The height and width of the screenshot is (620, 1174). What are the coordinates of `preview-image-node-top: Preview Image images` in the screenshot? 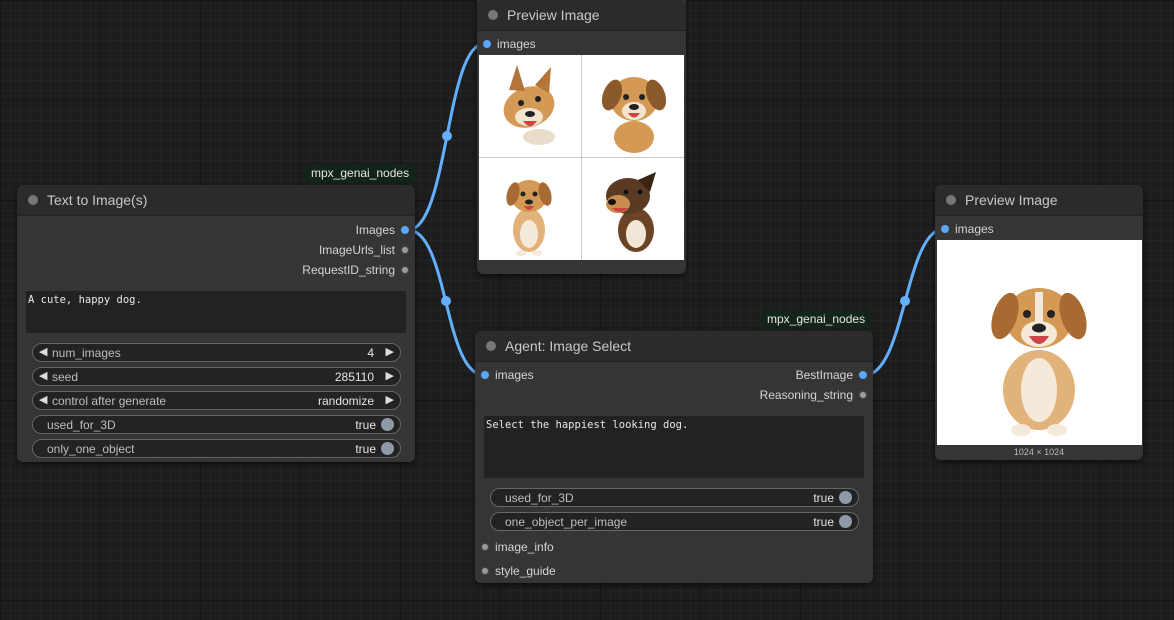 It's located at (581, 137).